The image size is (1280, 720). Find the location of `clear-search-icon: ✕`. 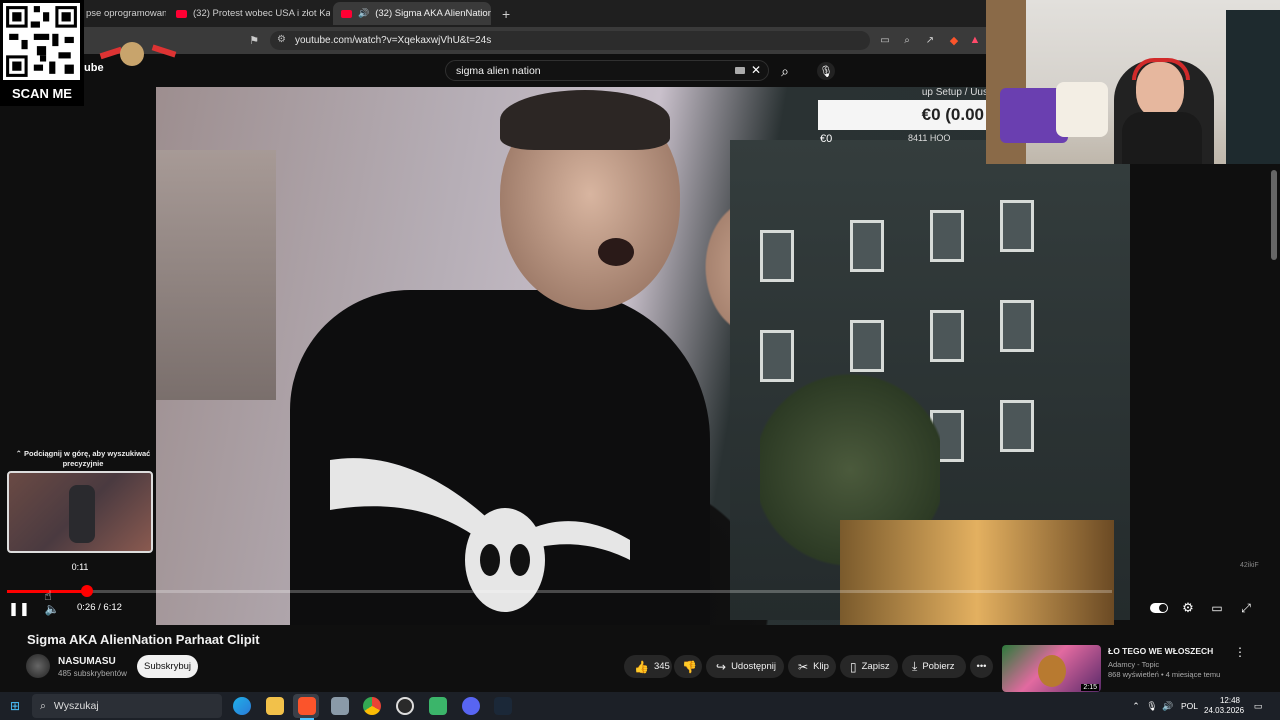

clear-search-icon: ✕ is located at coordinates (756, 70).